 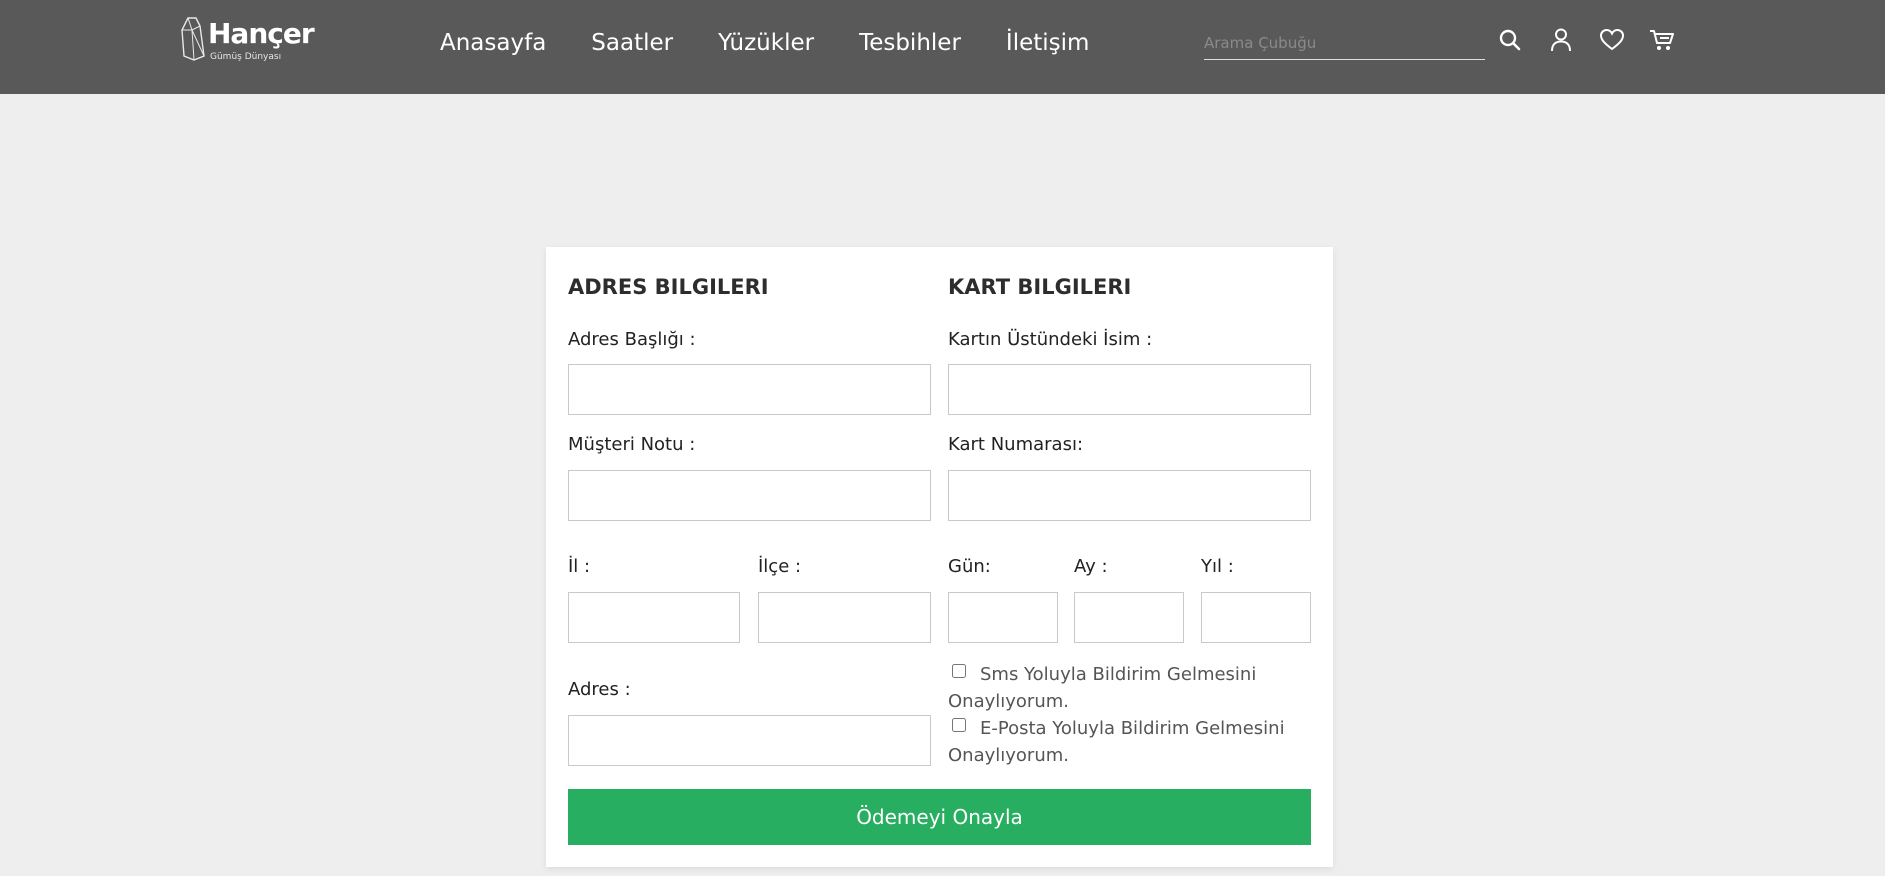 What do you see at coordinates (1662, 40) in the screenshot?
I see `cart-icon` at bounding box center [1662, 40].